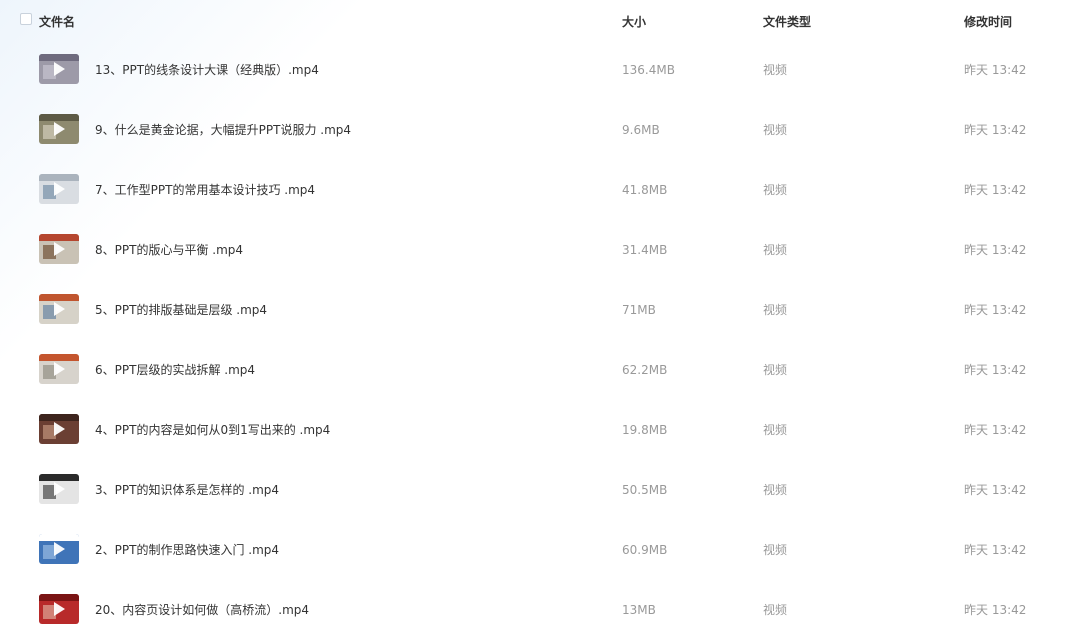 Image resolution: width=1074 pixels, height=644 pixels. I want to click on column-header-name: 文件名, so click(57, 21).